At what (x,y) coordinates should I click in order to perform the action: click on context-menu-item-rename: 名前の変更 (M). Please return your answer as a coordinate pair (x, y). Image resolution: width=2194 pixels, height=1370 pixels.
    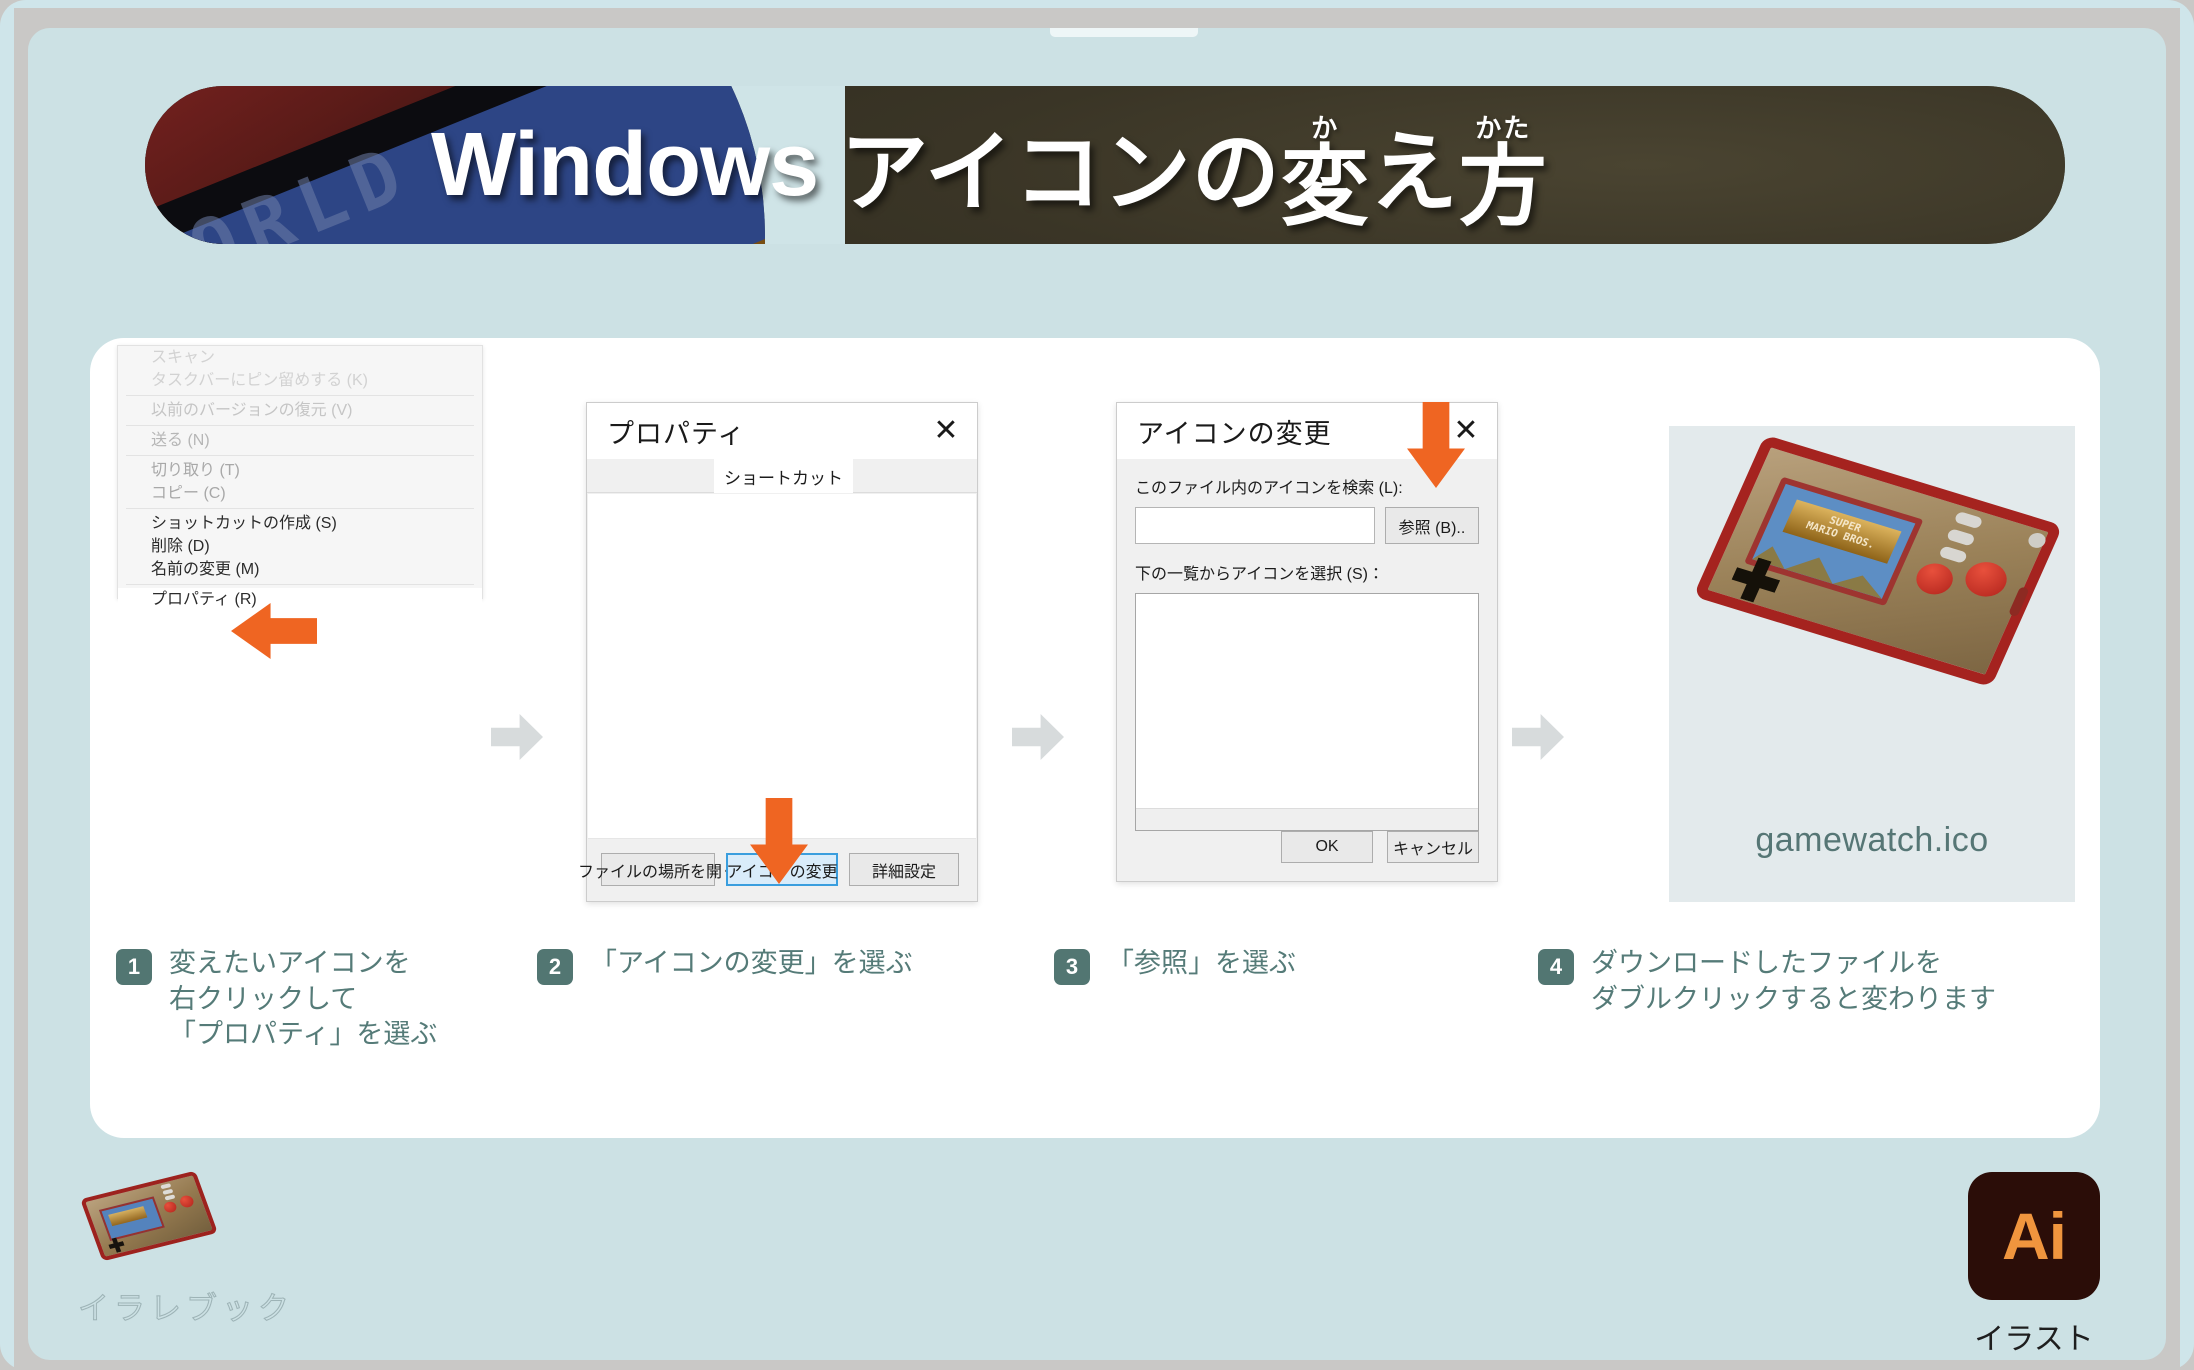
    Looking at the image, I should click on (300, 569).